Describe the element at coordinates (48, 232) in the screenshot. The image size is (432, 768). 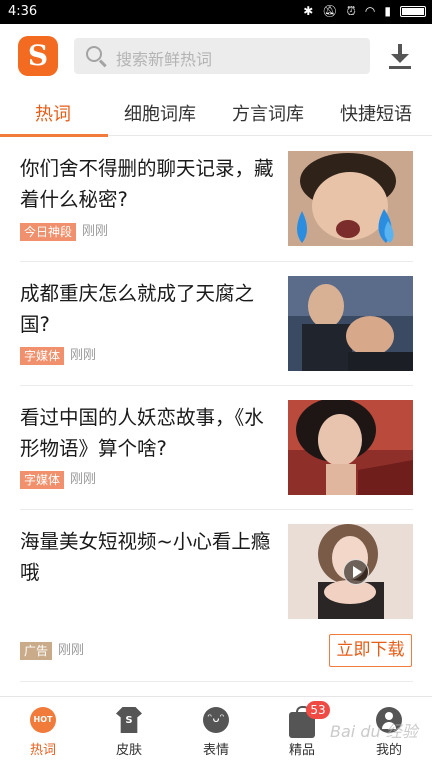
I see `feed-item-tag: 今日神段` at that location.